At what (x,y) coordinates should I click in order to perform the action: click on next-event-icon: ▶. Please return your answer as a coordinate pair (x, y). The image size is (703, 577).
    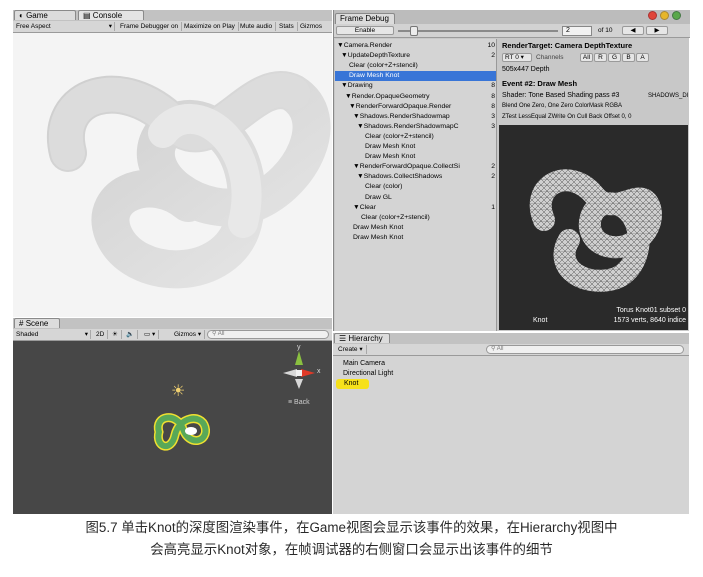
    Looking at the image, I should click on (657, 30).